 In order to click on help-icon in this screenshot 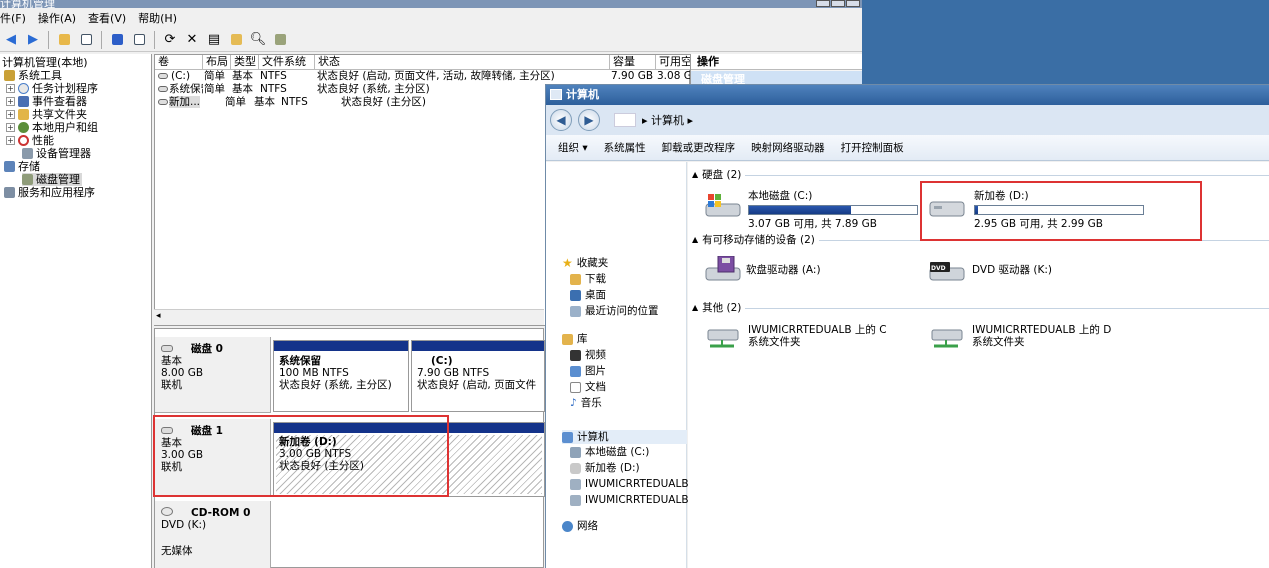, I will do `click(117, 40)`.